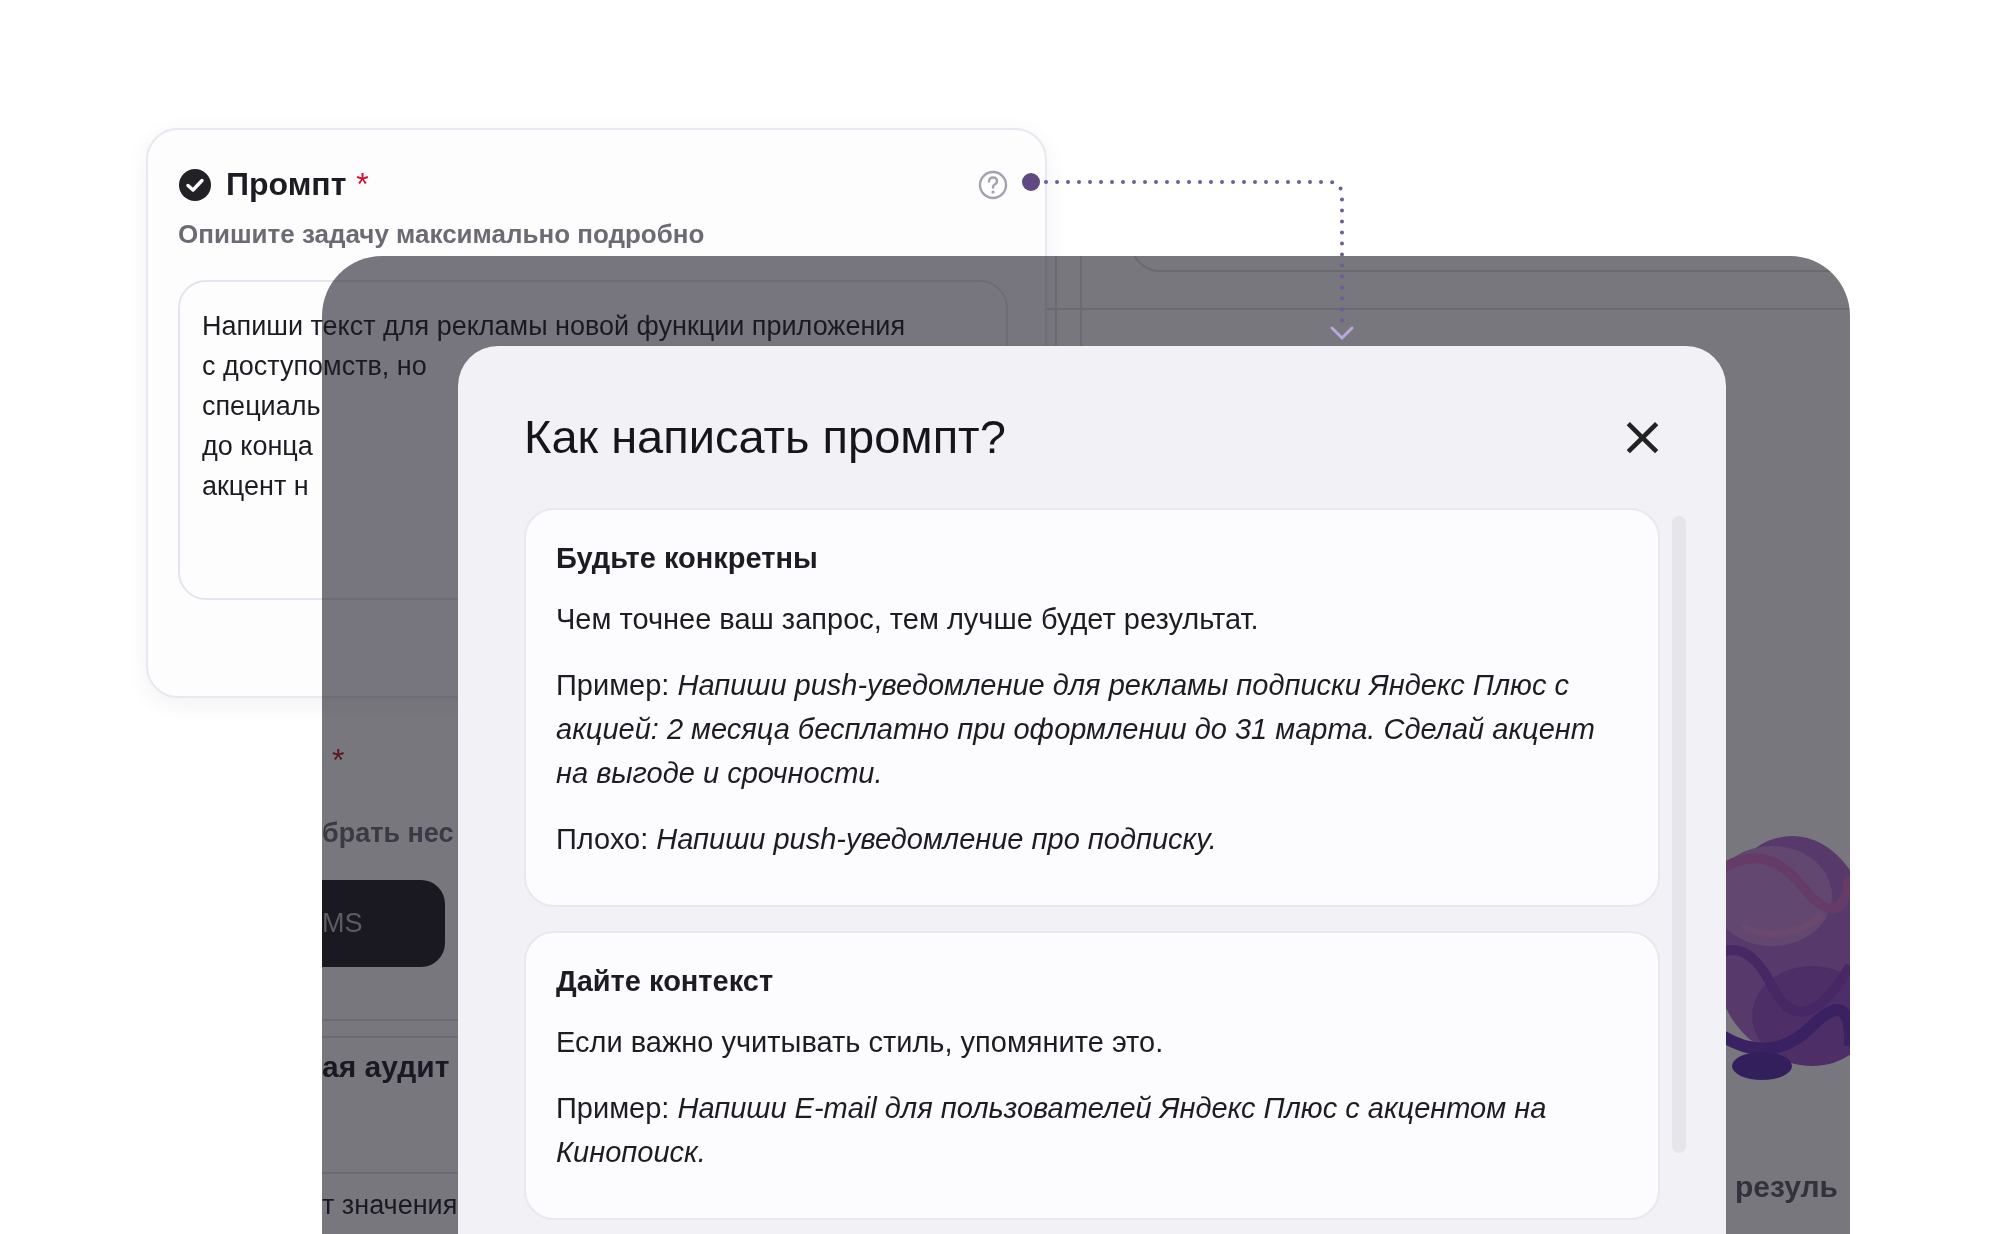 Image resolution: width=1994 pixels, height=1234 pixels. I want to click on tip-text: Если важно учитывать стиль, упомяните это., so click(860, 1042).